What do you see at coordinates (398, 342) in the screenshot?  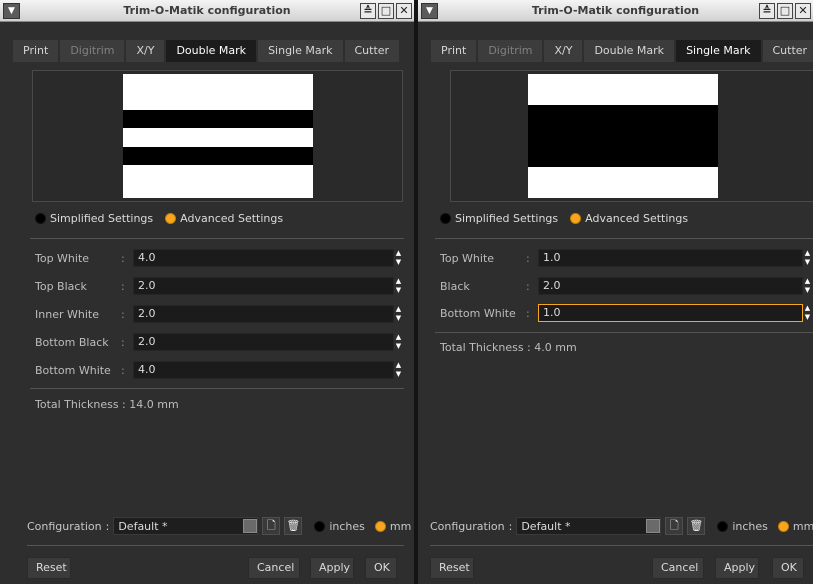 I see `bottom-black-spinner: ▲ ▼` at bounding box center [398, 342].